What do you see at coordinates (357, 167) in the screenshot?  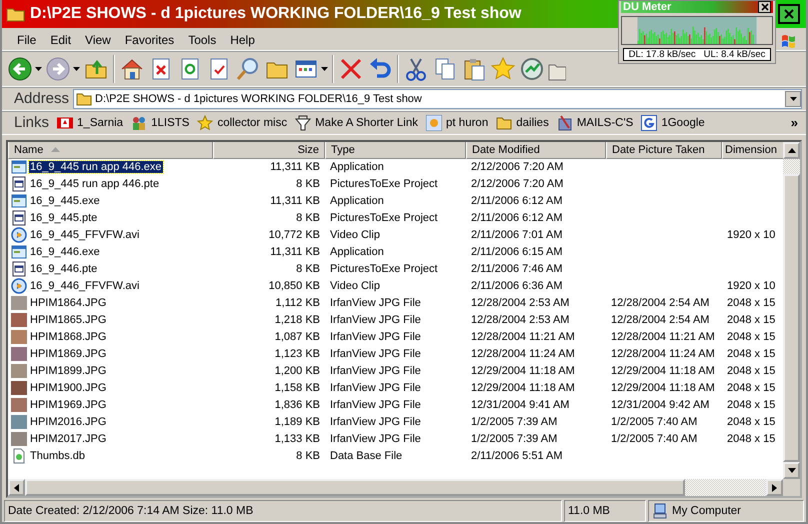 I see `file-type: Application` at bounding box center [357, 167].